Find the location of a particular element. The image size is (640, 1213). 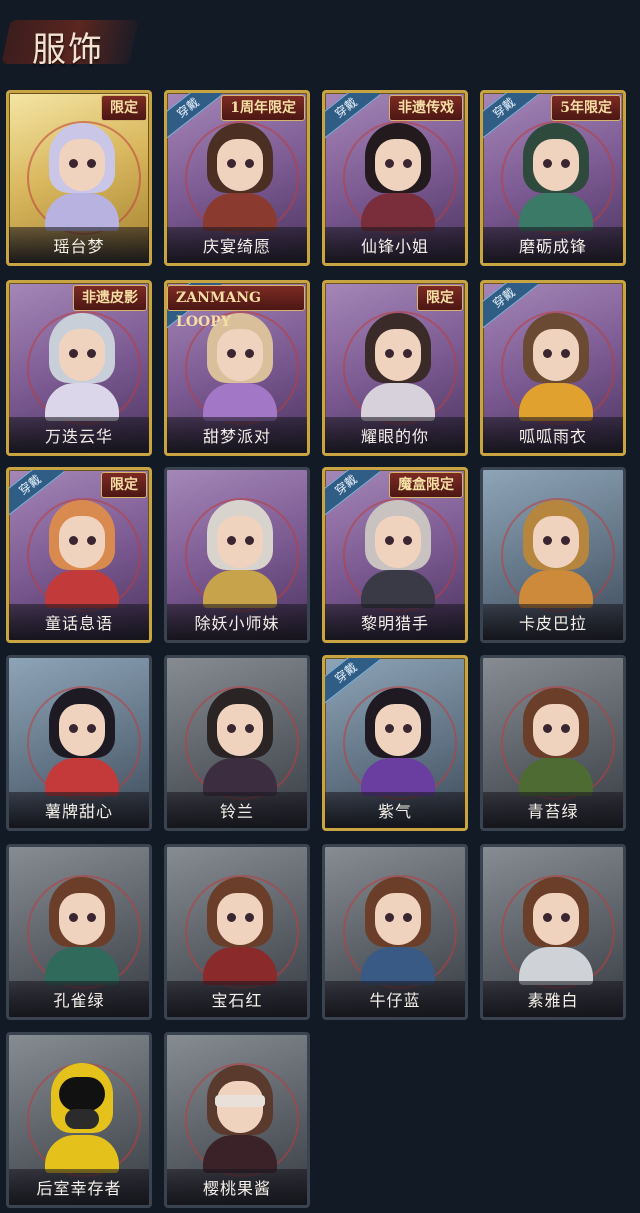

costume-card: 除妖小师妹 is located at coordinates (237, 555).